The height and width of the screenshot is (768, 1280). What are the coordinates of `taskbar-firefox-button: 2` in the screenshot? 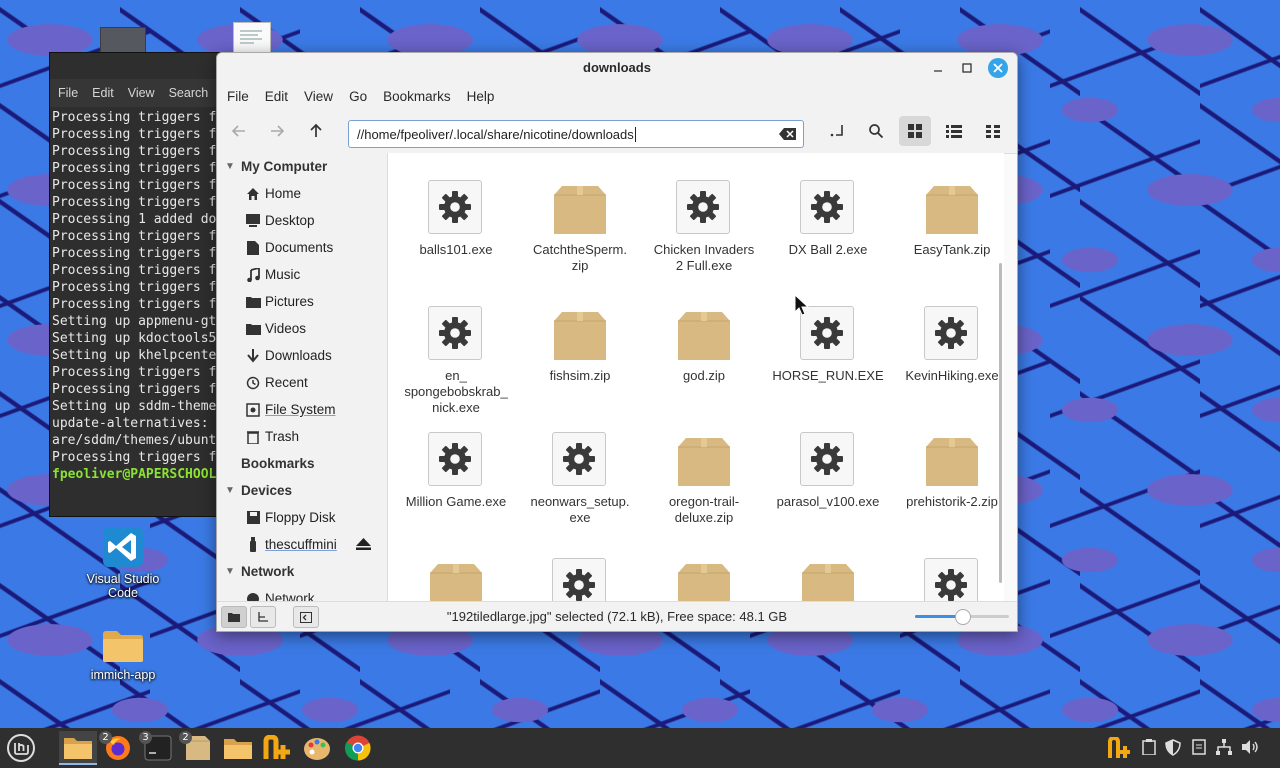 It's located at (117, 748).